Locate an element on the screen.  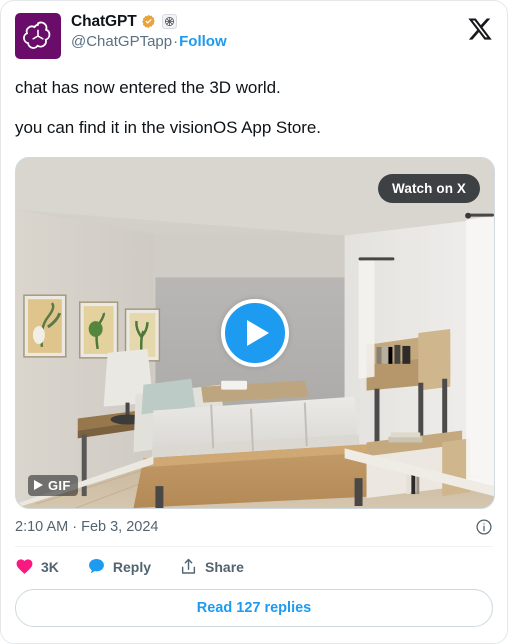
avatar is located at coordinates (38, 36).